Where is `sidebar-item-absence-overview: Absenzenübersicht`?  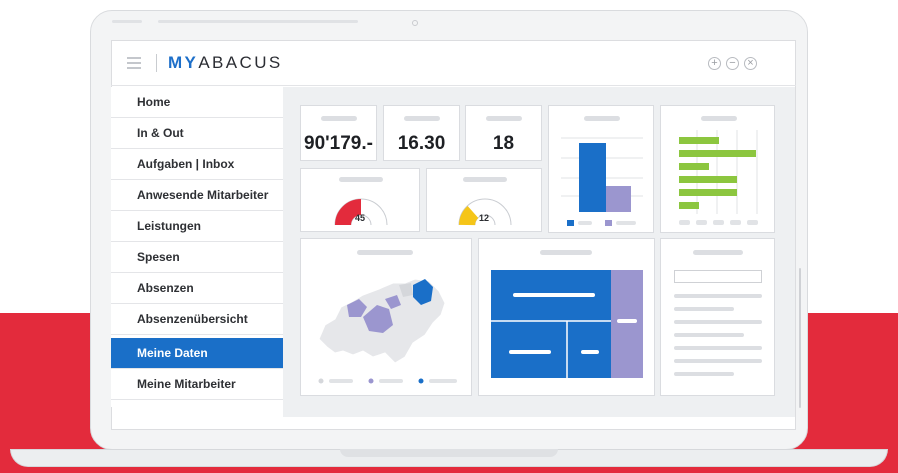 sidebar-item-absence-overview: Absenzenübersicht is located at coordinates (197, 319).